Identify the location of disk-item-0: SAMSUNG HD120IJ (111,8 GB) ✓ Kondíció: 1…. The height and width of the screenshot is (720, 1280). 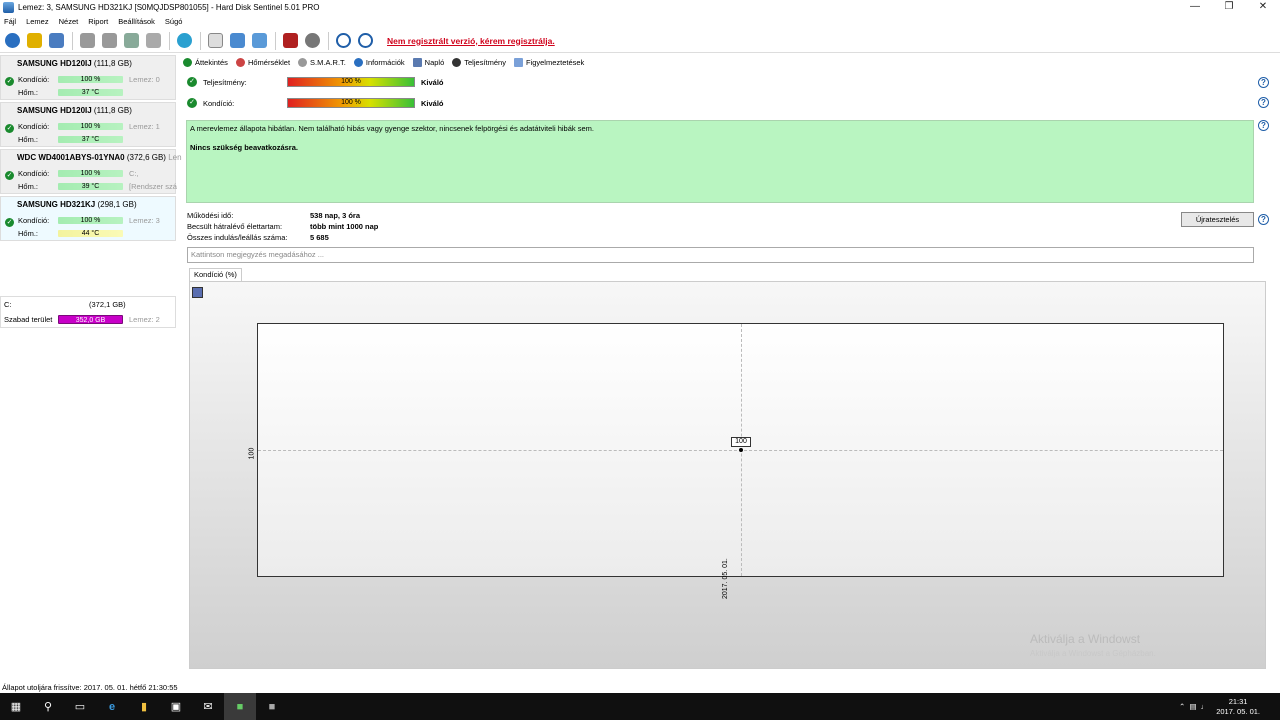
(88, 77).